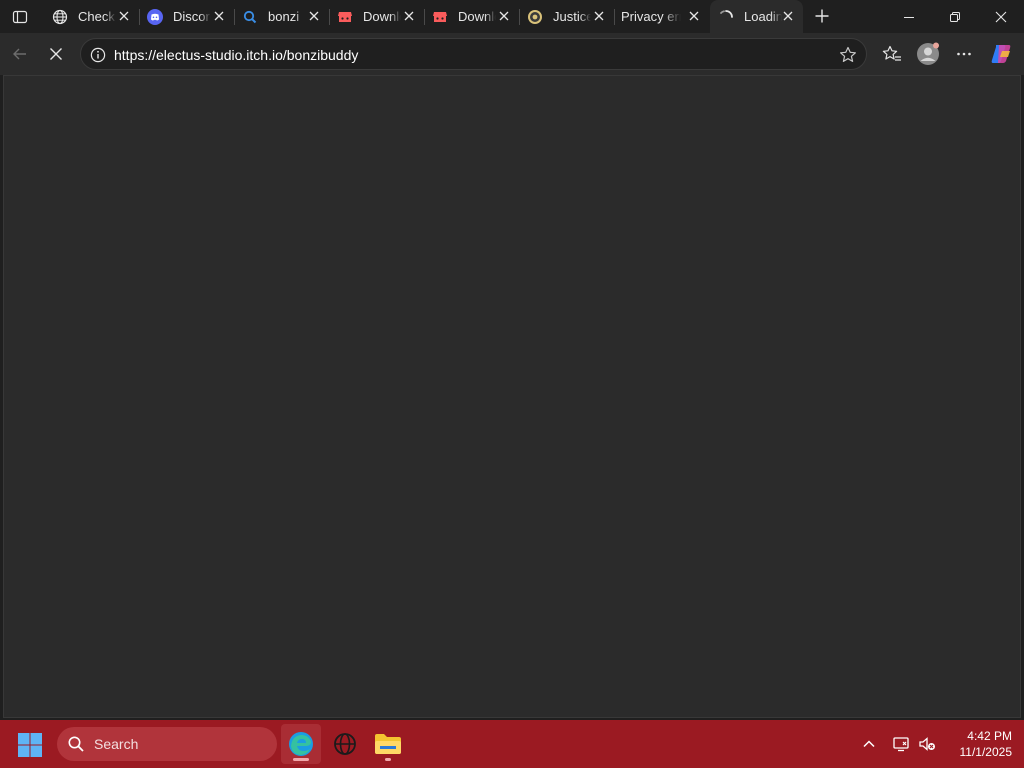 This screenshot has height=768, width=1024. What do you see at coordinates (512, 744) in the screenshot?
I see `taskbar: Search 4:42 PM 11/1/2025` at bounding box center [512, 744].